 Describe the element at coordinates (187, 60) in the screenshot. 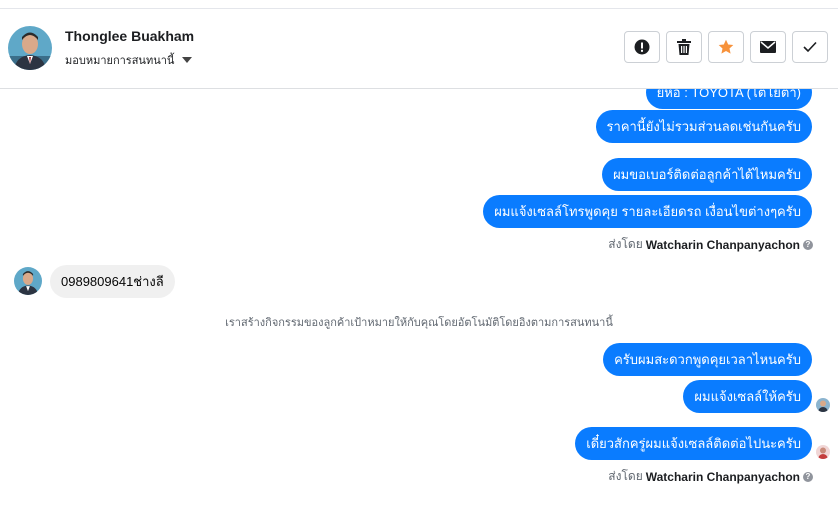

I see `caret-down-icon` at that location.